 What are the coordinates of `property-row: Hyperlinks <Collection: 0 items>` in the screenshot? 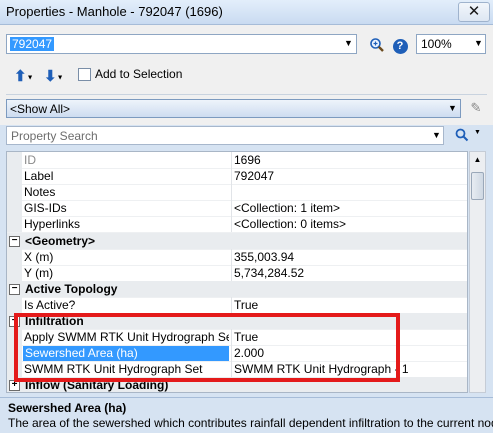 It's located at (237, 224).